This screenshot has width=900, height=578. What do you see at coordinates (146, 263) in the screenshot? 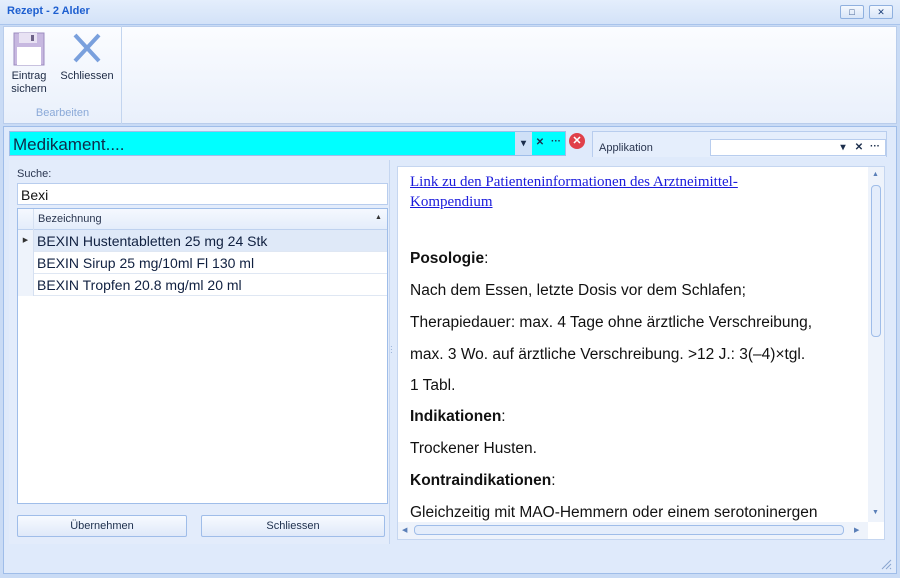
I see `row-label: BEXIN Sirup 25 mg/10ml Fl 130 ml` at bounding box center [146, 263].